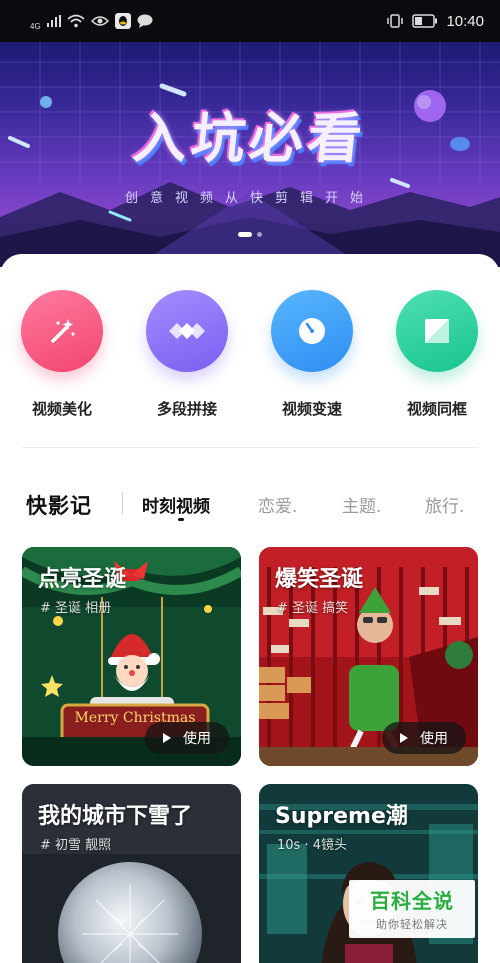  What do you see at coordinates (412, 924) in the screenshot?
I see `watermark-subtitle: 助你轻松解决` at bounding box center [412, 924].